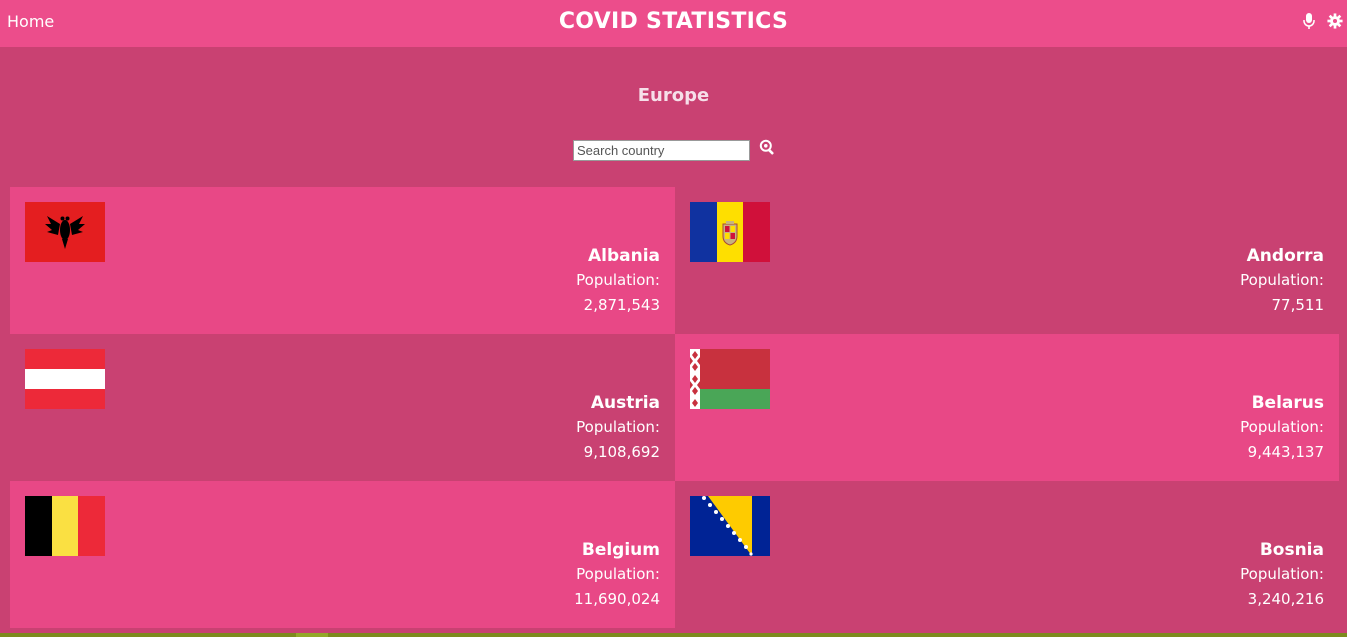  I want to click on gear-icon, so click(1335, 21).